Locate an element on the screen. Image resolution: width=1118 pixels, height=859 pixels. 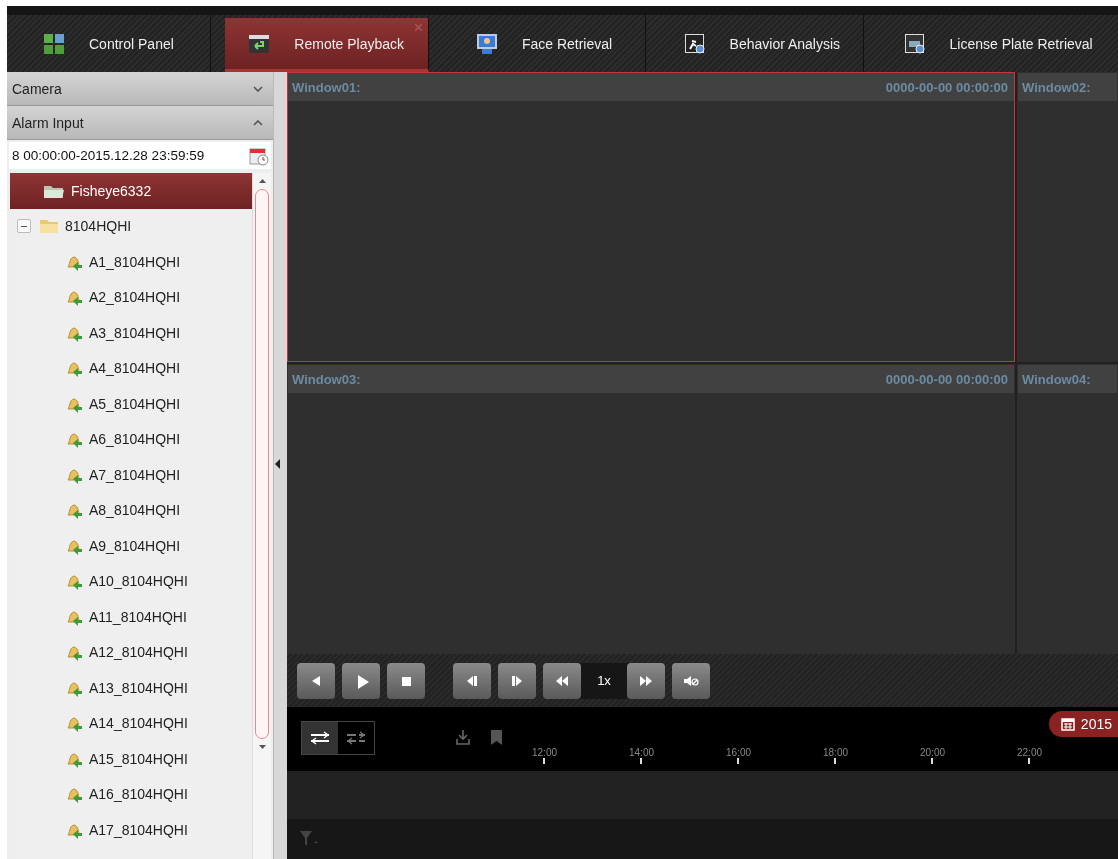
speaker-muted-button is located at coordinates (691, 680).